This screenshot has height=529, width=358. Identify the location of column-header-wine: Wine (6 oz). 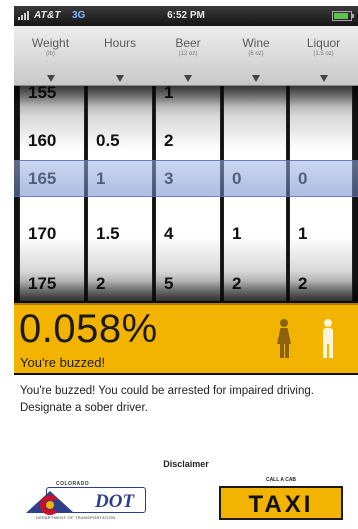
(256, 56).